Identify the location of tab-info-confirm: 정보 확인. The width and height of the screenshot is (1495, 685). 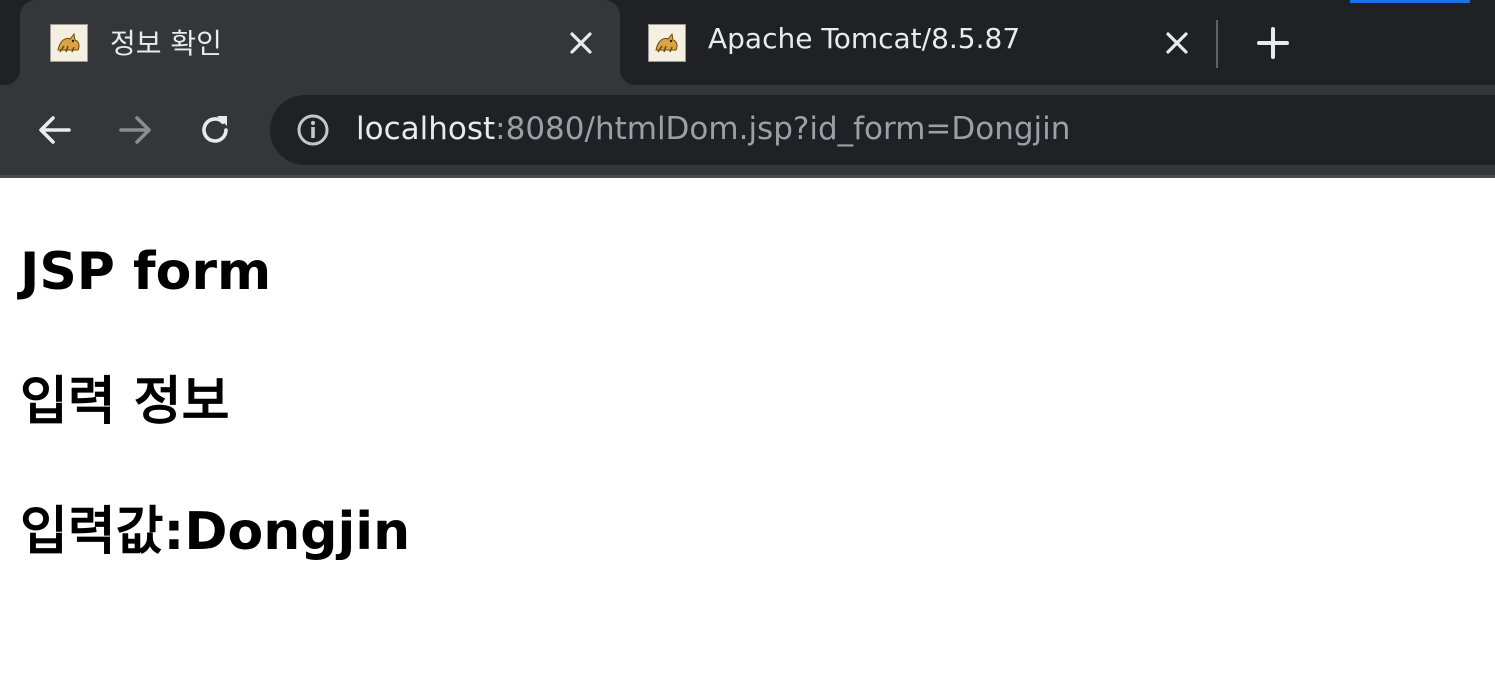
(320, 42).